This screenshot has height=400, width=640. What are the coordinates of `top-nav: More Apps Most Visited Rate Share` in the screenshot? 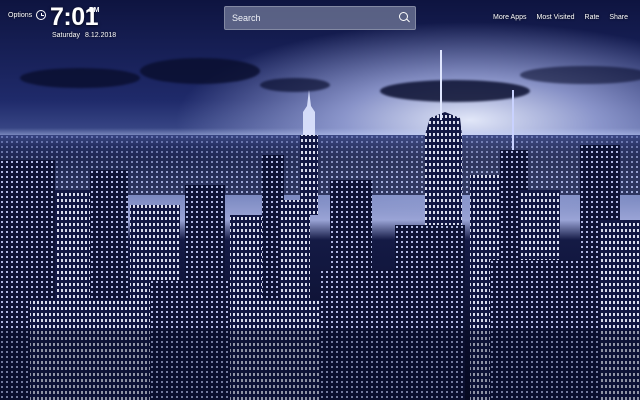 It's located at (560, 17).